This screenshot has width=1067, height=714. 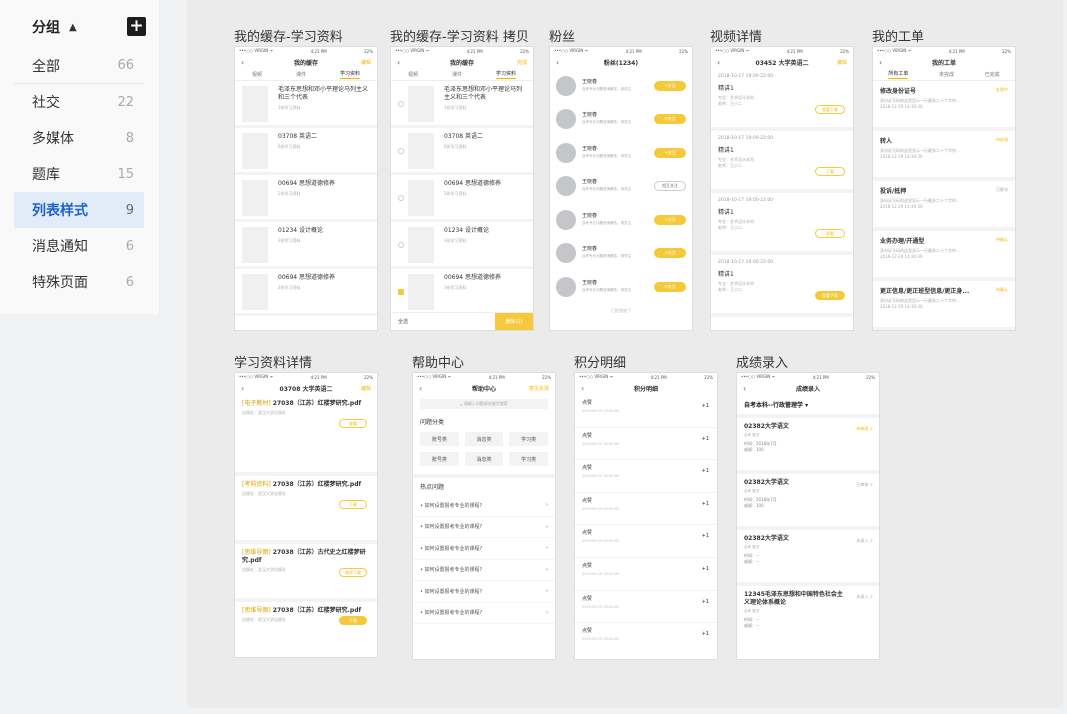 What do you see at coordinates (403, 321) in the screenshot?
I see `select-all-button: 全选` at bounding box center [403, 321].